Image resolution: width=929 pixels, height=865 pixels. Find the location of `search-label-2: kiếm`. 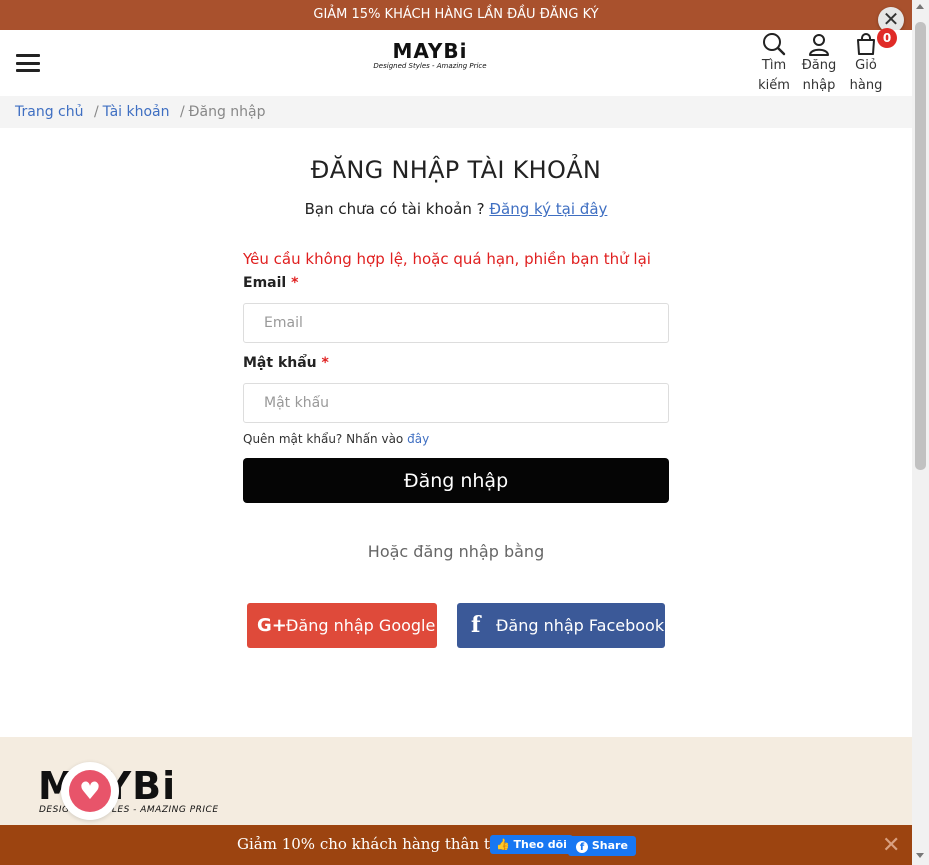

search-label-2: kiếm is located at coordinates (774, 85).